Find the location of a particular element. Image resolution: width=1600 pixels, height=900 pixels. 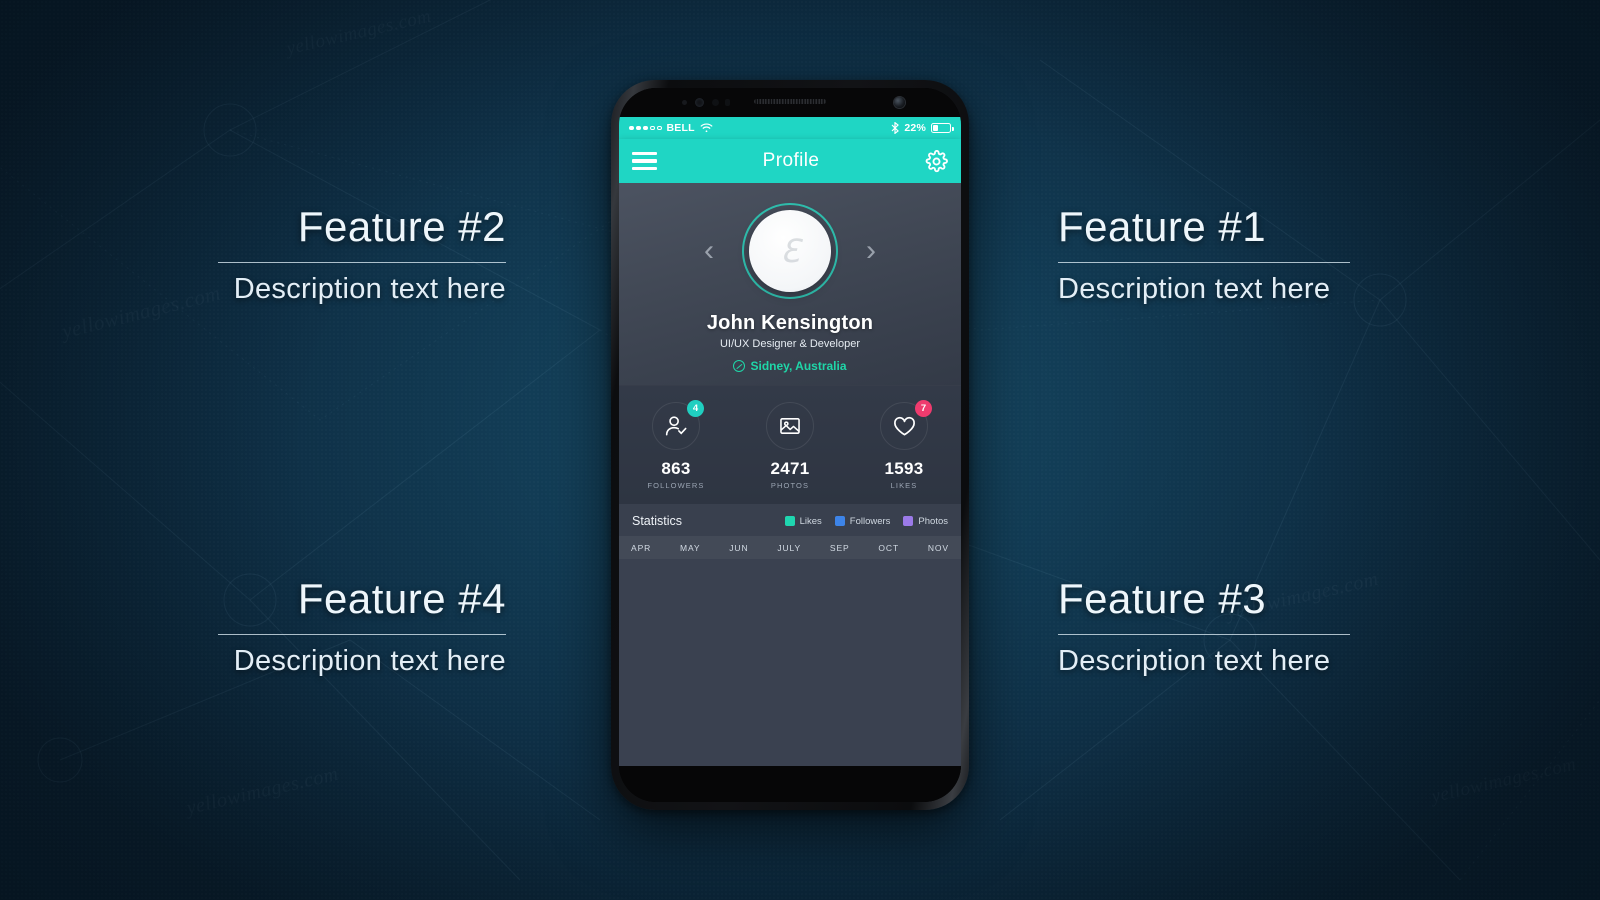

feature-callout-4: Feature #4 Description text here is located at coordinates (362, 626).